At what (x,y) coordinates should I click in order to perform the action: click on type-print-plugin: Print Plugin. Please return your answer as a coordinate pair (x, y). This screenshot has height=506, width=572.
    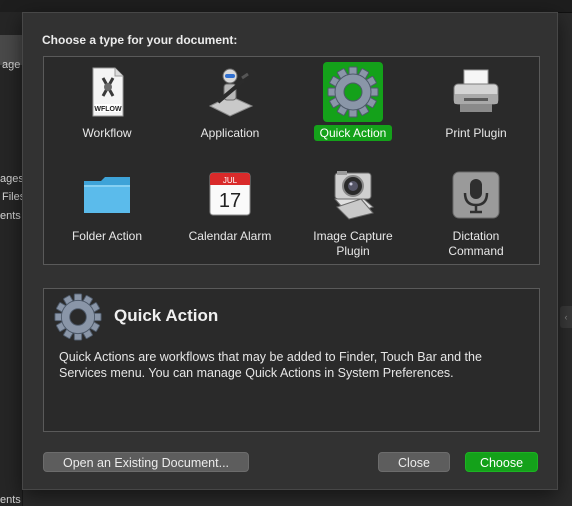
    Looking at the image, I should click on (476, 112).